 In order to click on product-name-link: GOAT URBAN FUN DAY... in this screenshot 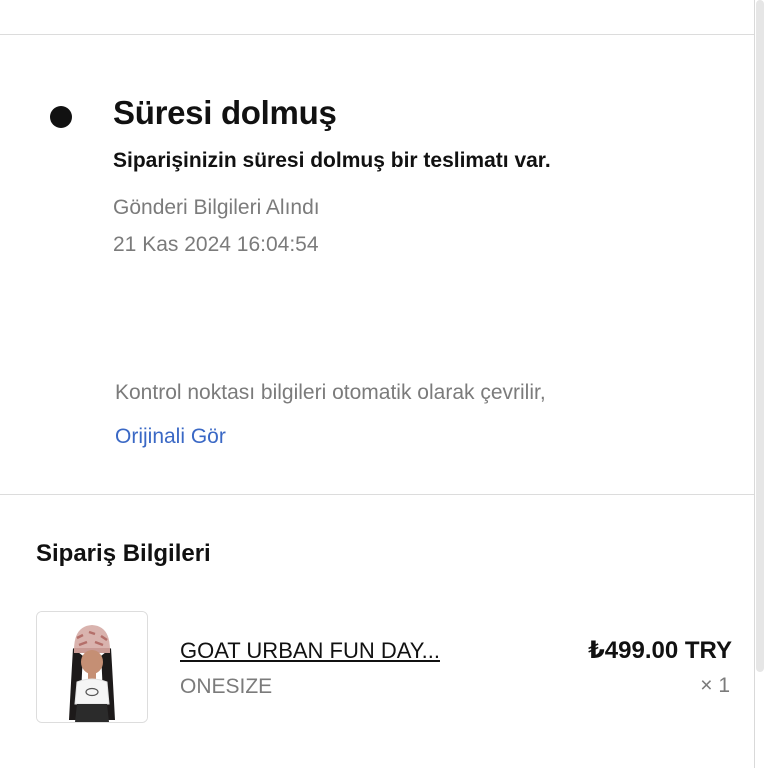, I will do `click(340, 651)`.